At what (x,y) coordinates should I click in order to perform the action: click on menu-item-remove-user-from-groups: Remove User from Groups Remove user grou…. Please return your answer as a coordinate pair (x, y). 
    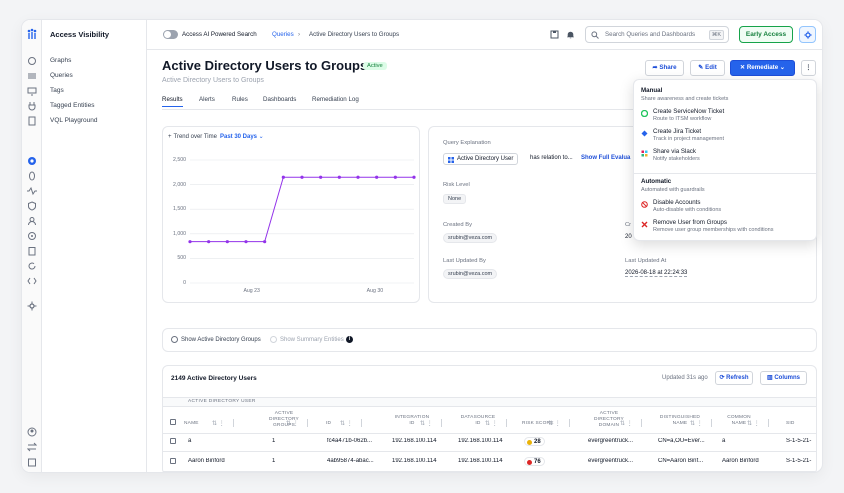
    Looking at the image, I should click on (726, 230).